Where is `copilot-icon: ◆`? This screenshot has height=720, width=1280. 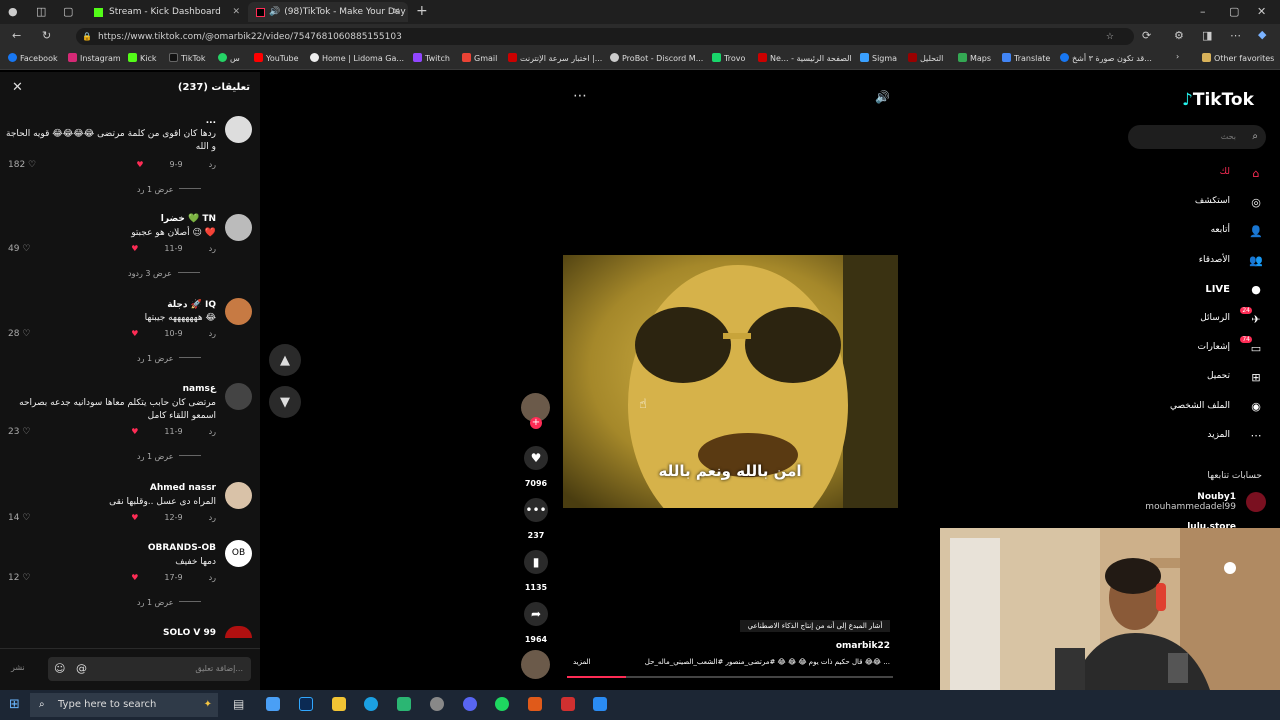 copilot-icon: ◆ is located at coordinates (1262, 34).